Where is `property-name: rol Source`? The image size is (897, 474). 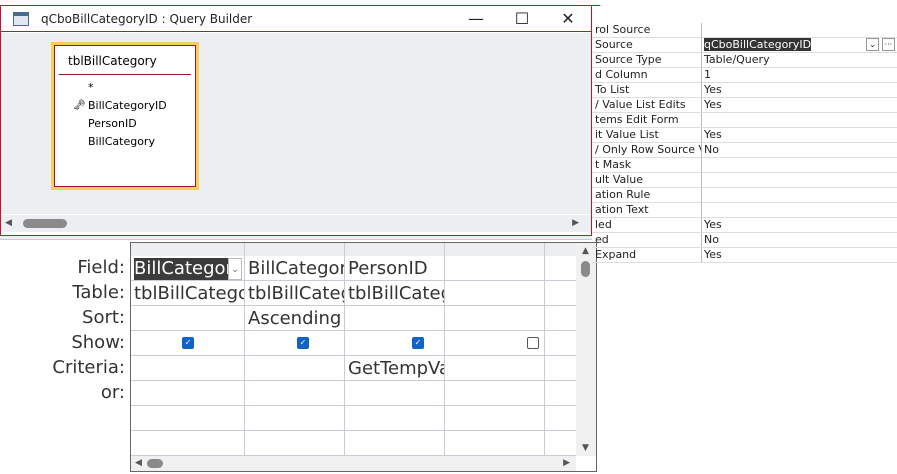 property-name: rol Source is located at coordinates (647, 30).